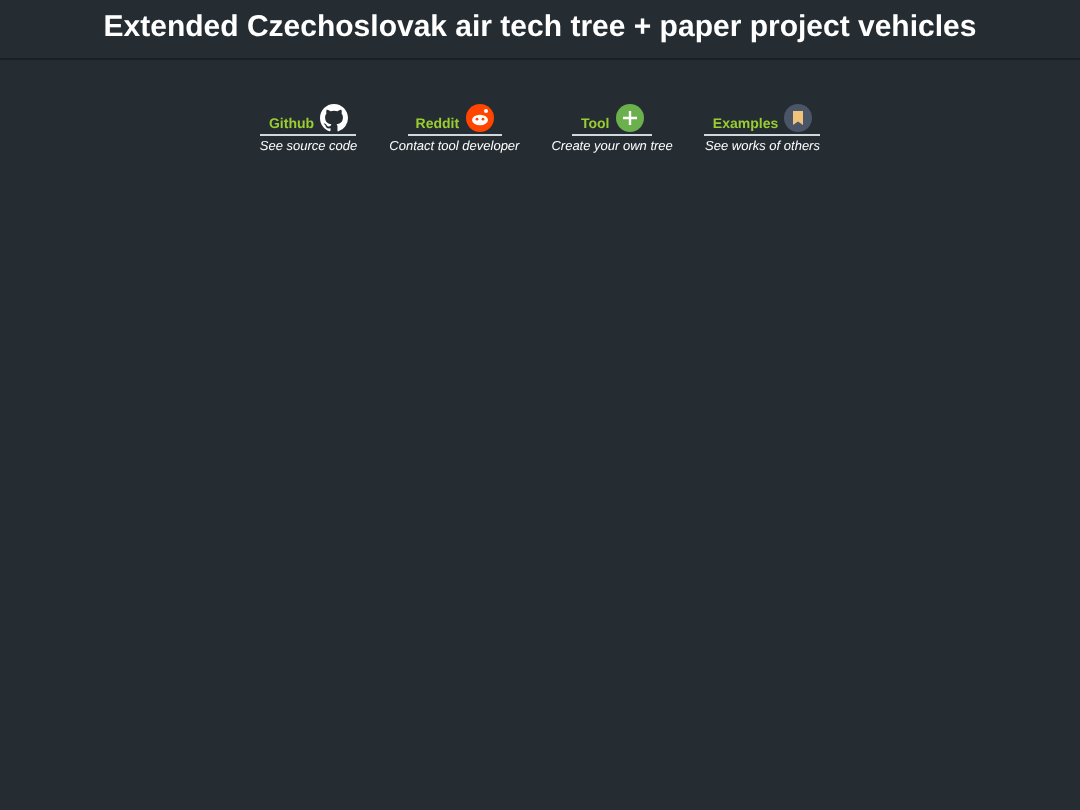  What do you see at coordinates (334, 118) in the screenshot?
I see `github-icon` at bounding box center [334, 118].